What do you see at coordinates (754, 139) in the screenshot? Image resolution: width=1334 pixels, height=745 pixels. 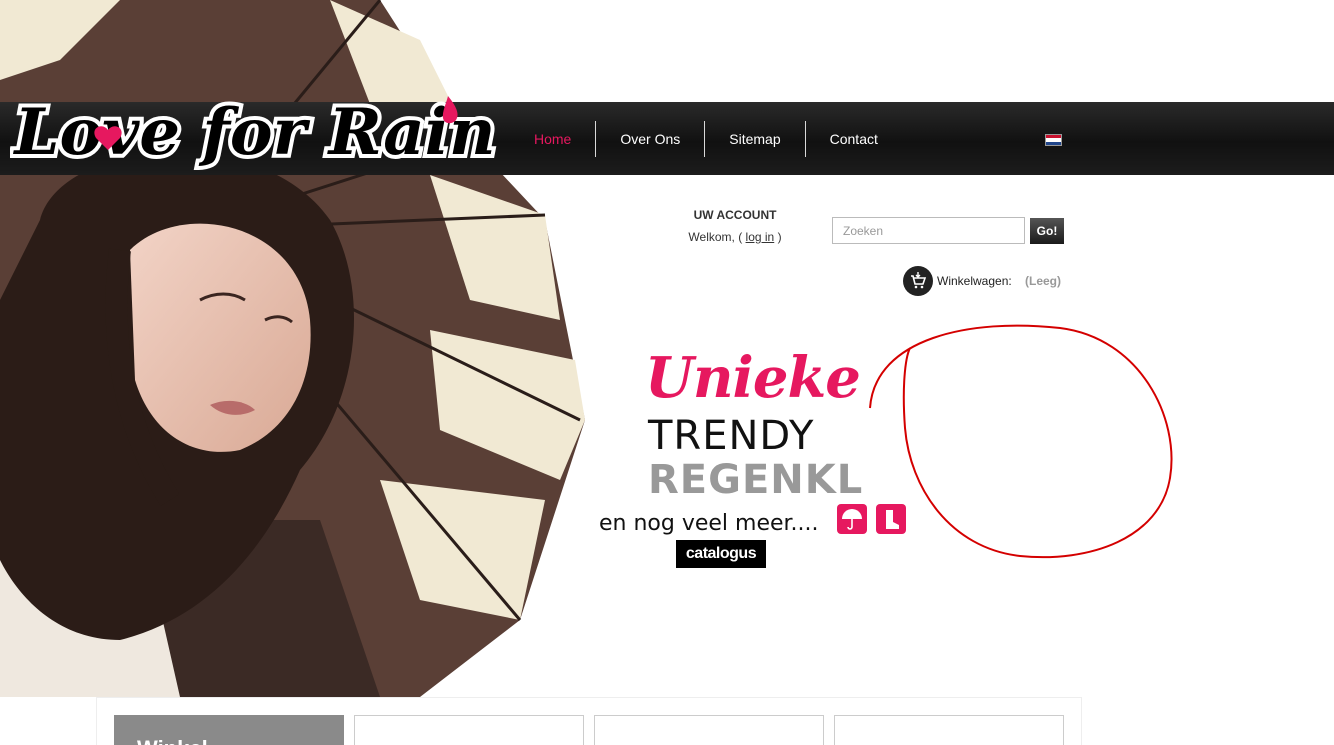 I see `nav-sitemap: Sitemap` at bounding box center [754, 139].